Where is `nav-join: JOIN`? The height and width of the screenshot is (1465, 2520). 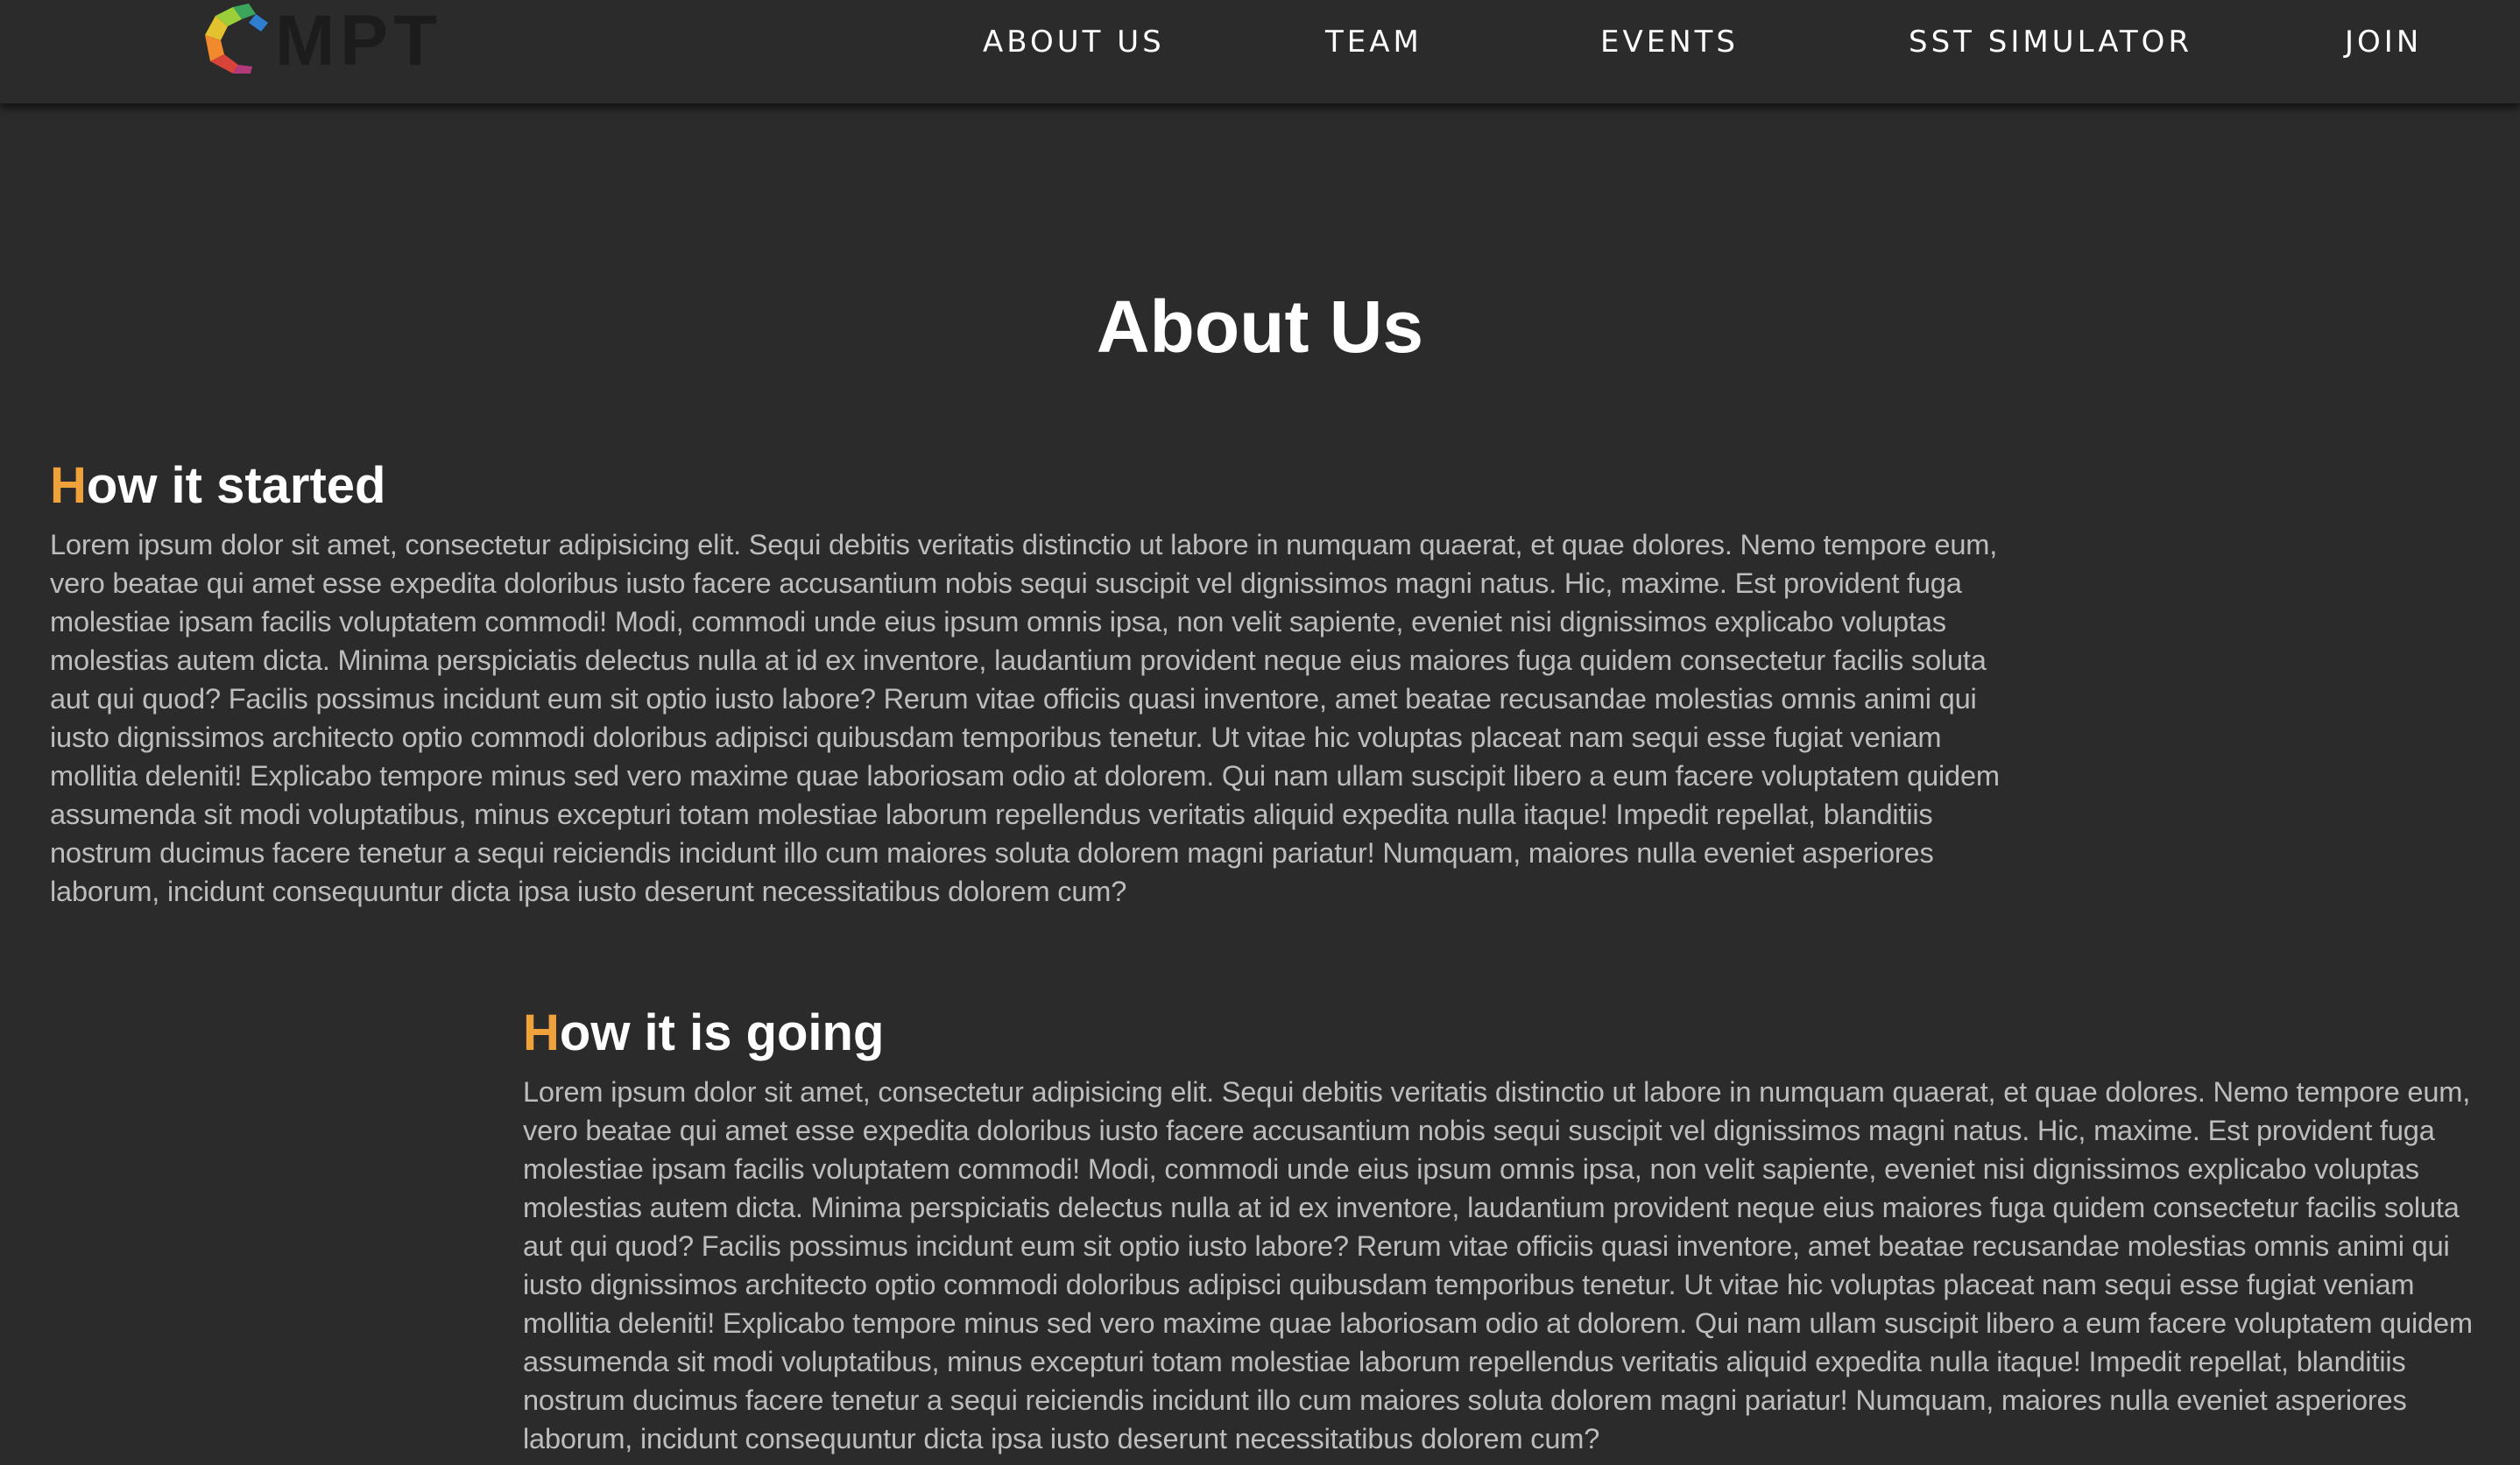 nav-join: JOIN is located at coordinates (2383, 42).